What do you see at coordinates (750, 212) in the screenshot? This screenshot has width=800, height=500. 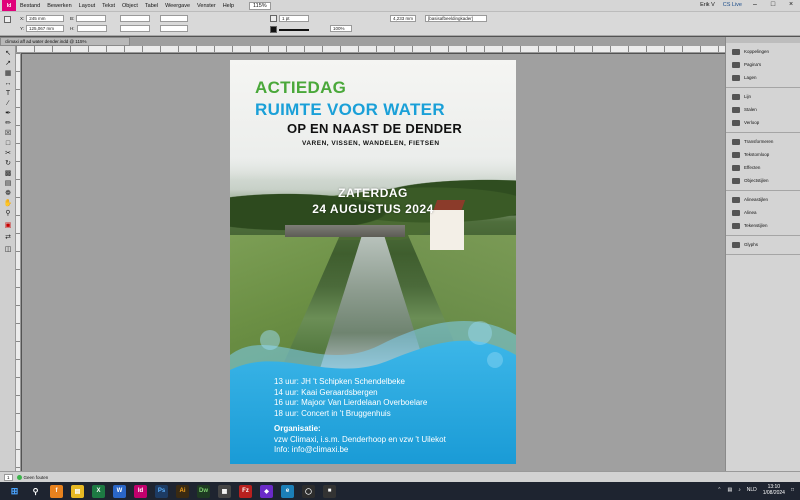 I see `panel-label: Alinea` at bounding box center [750, 212].